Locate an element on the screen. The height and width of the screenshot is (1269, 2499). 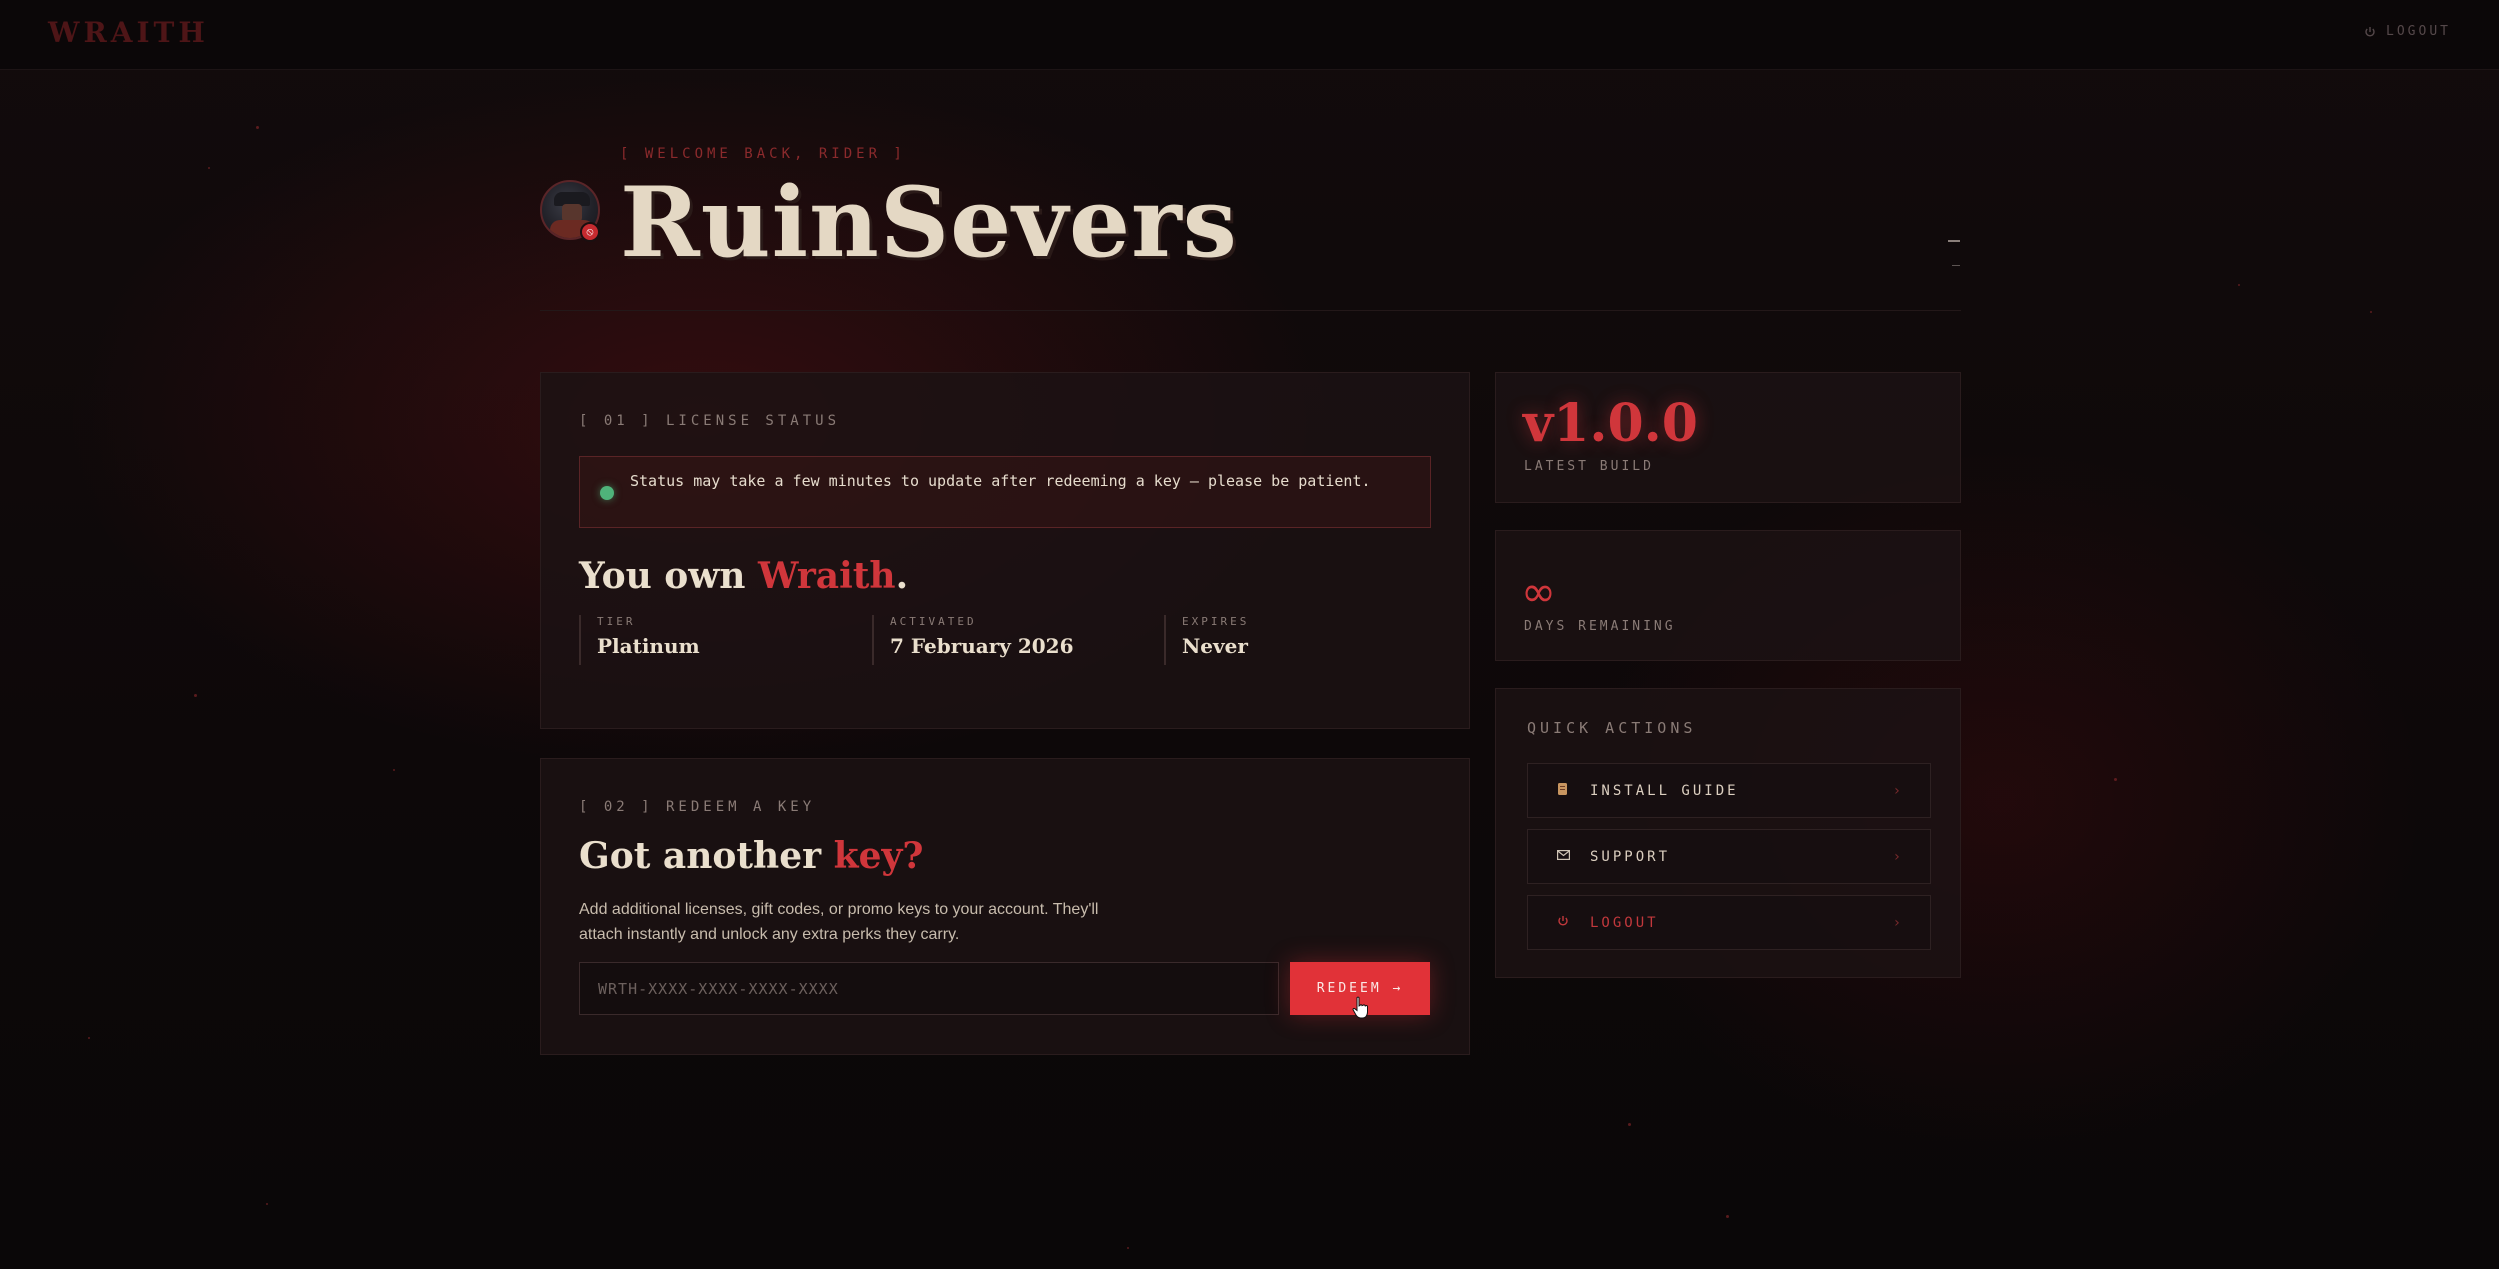
product-name: Wraith is located at coordinates (827, 576).